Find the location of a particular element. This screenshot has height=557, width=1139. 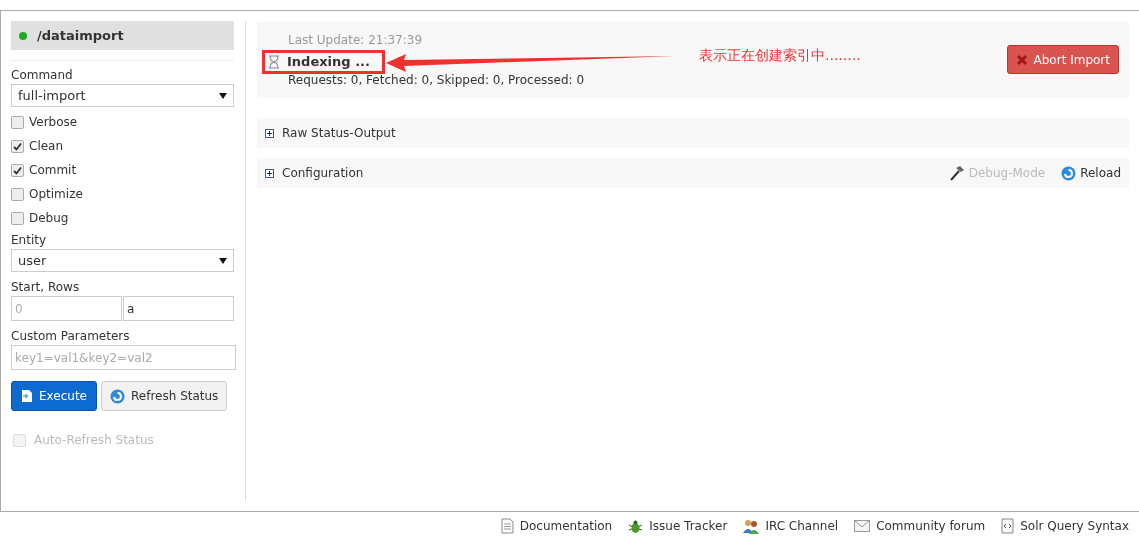

execute-button: Execute is located at coordinates (54, 396).